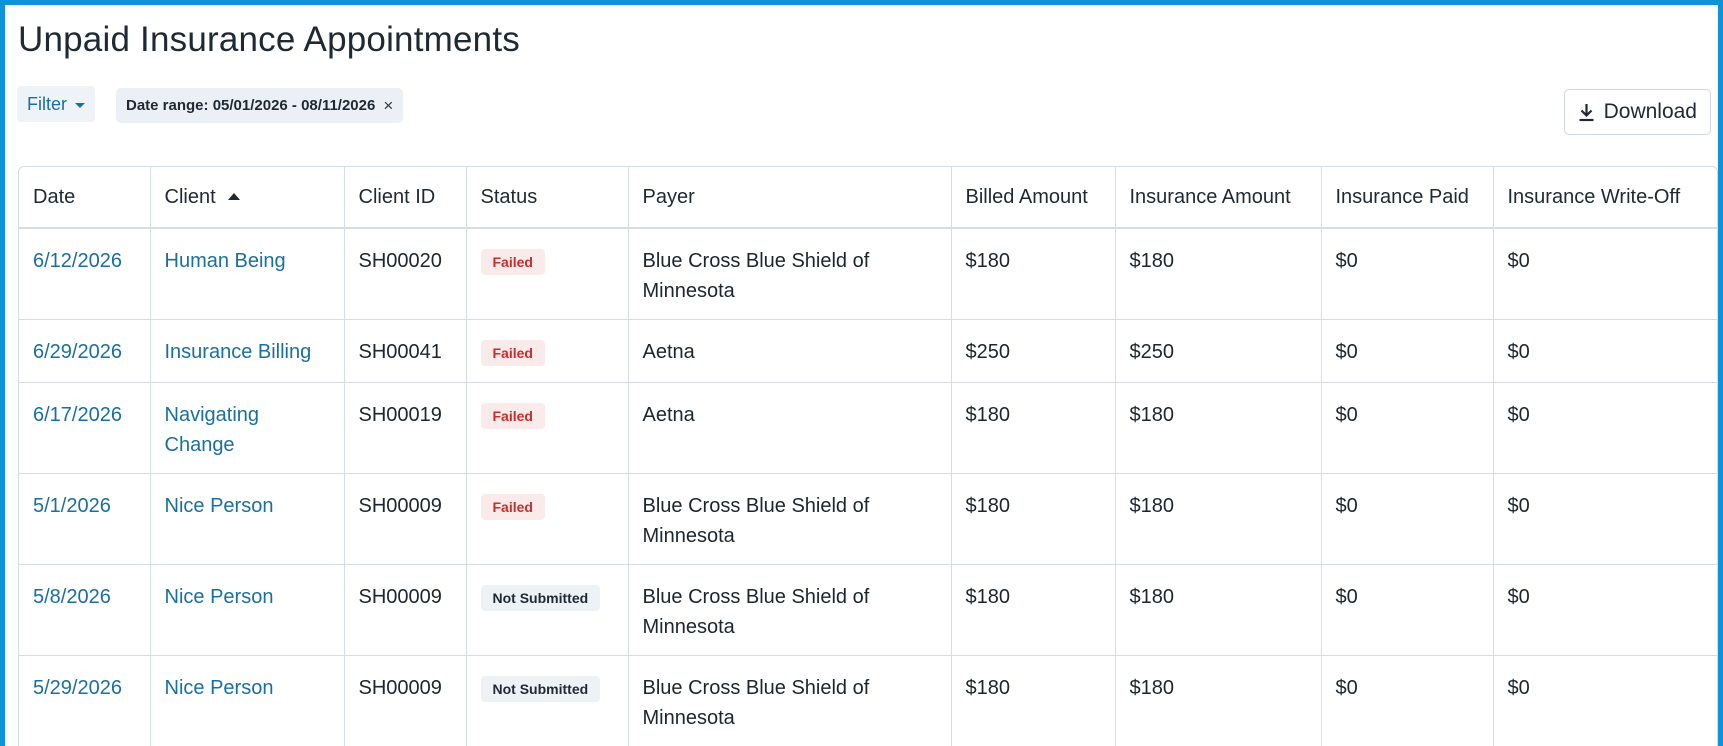  I want to click on column-header-insurance-write-off: Insurance Write-Off, so click(1605, 198).